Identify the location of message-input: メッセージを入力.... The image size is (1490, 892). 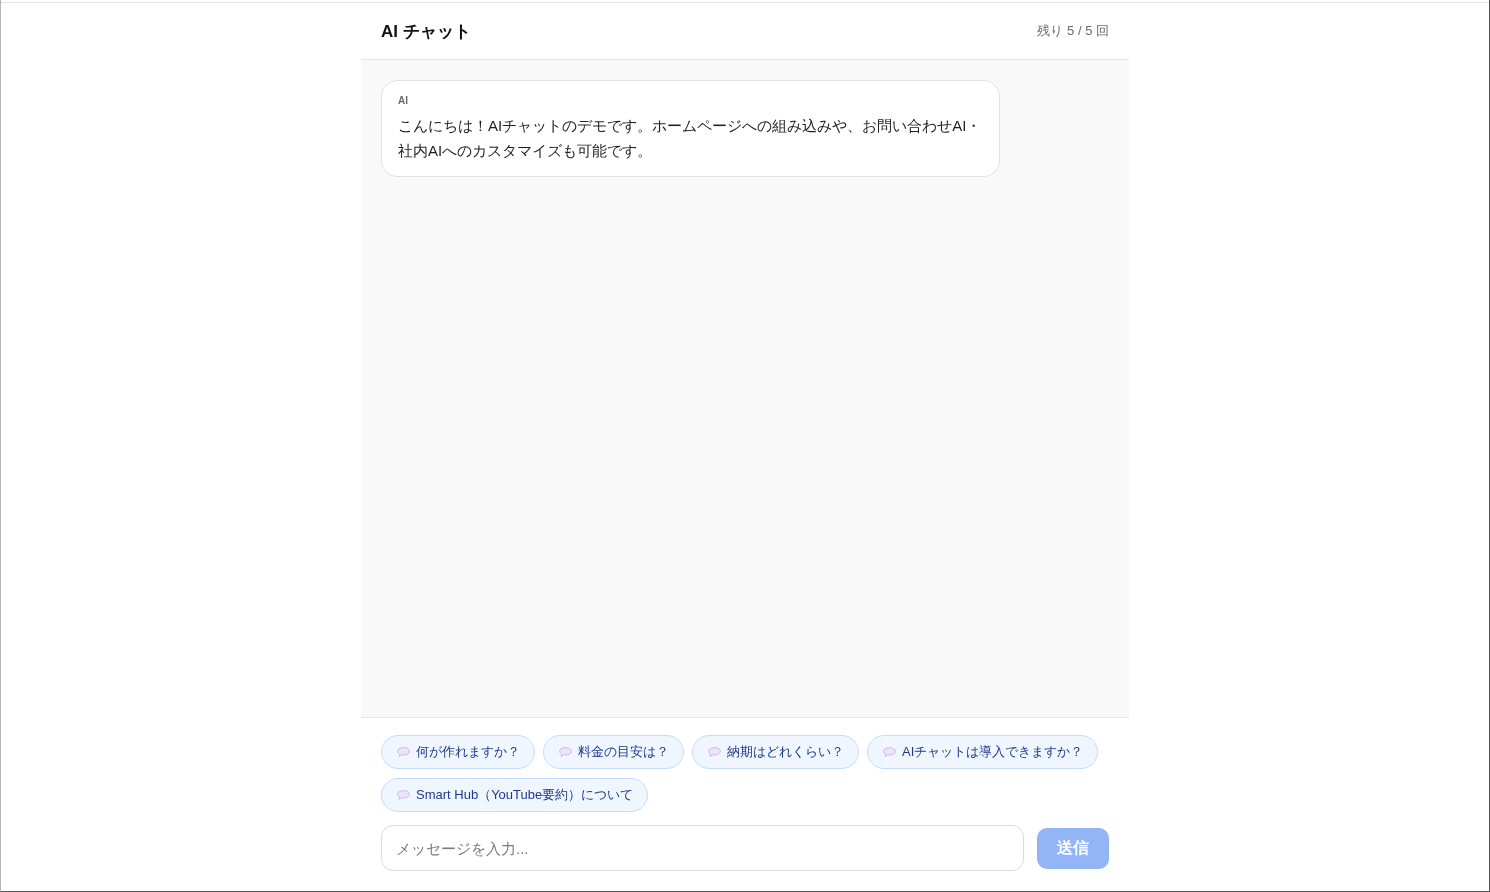
(702, 848).